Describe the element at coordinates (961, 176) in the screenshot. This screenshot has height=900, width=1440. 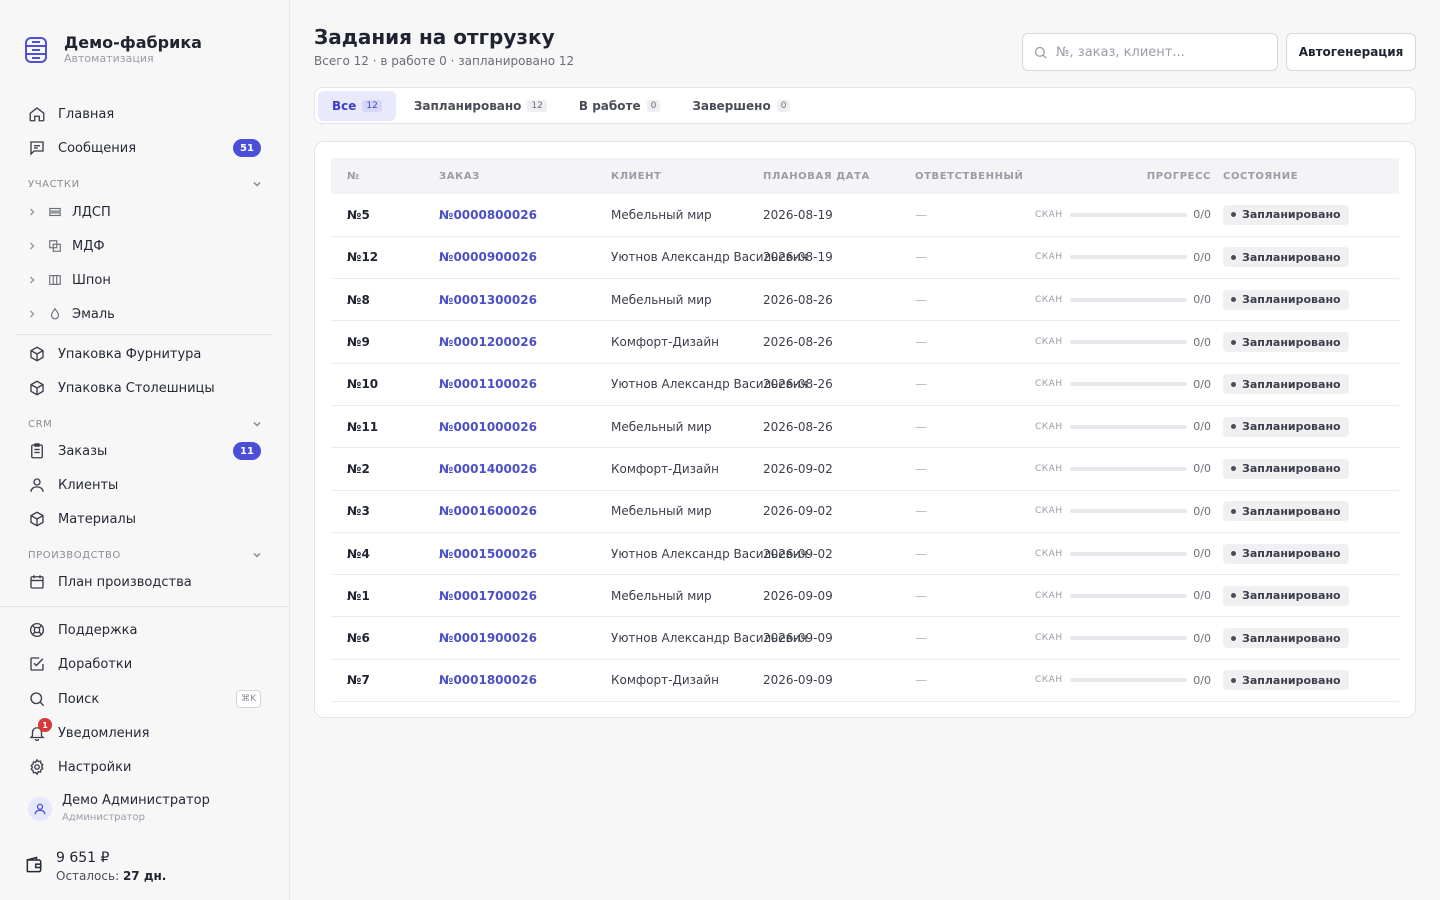
I see `column-header-responsible: ОТВЕТСТВЕННЫЙ` at that location.